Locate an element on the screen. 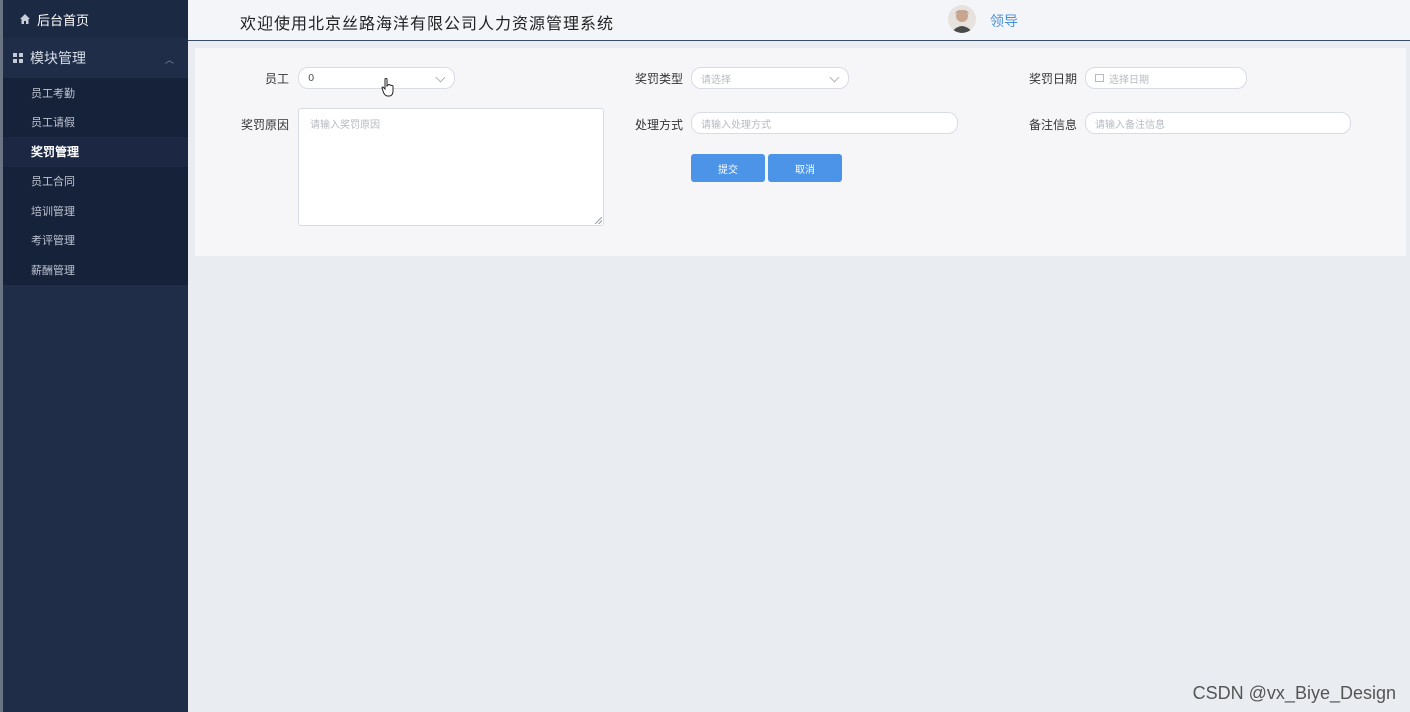 This screenshot has height=712, width=1410. sidebar-item-label: 员工请假 is located at coordinates (53, 123).